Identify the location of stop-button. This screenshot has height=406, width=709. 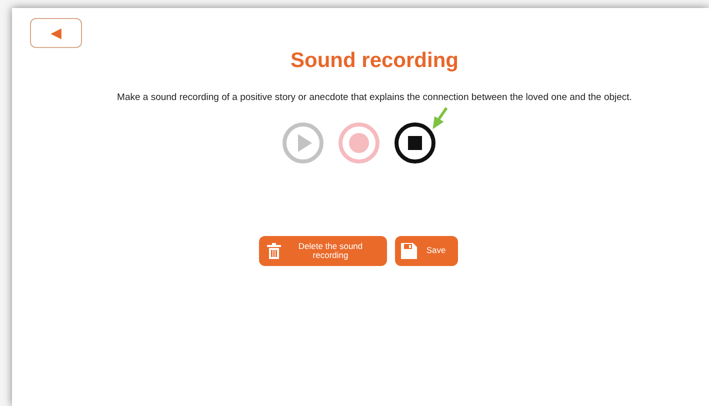
(415, 143).